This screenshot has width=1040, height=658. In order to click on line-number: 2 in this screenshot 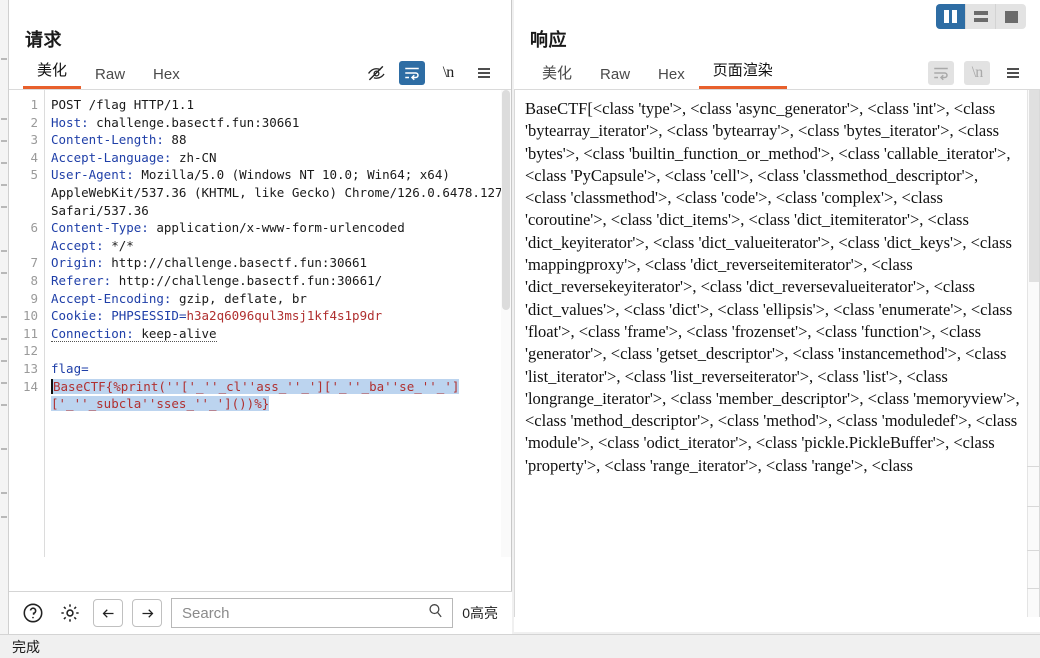, I will do `click(34, 122)`.